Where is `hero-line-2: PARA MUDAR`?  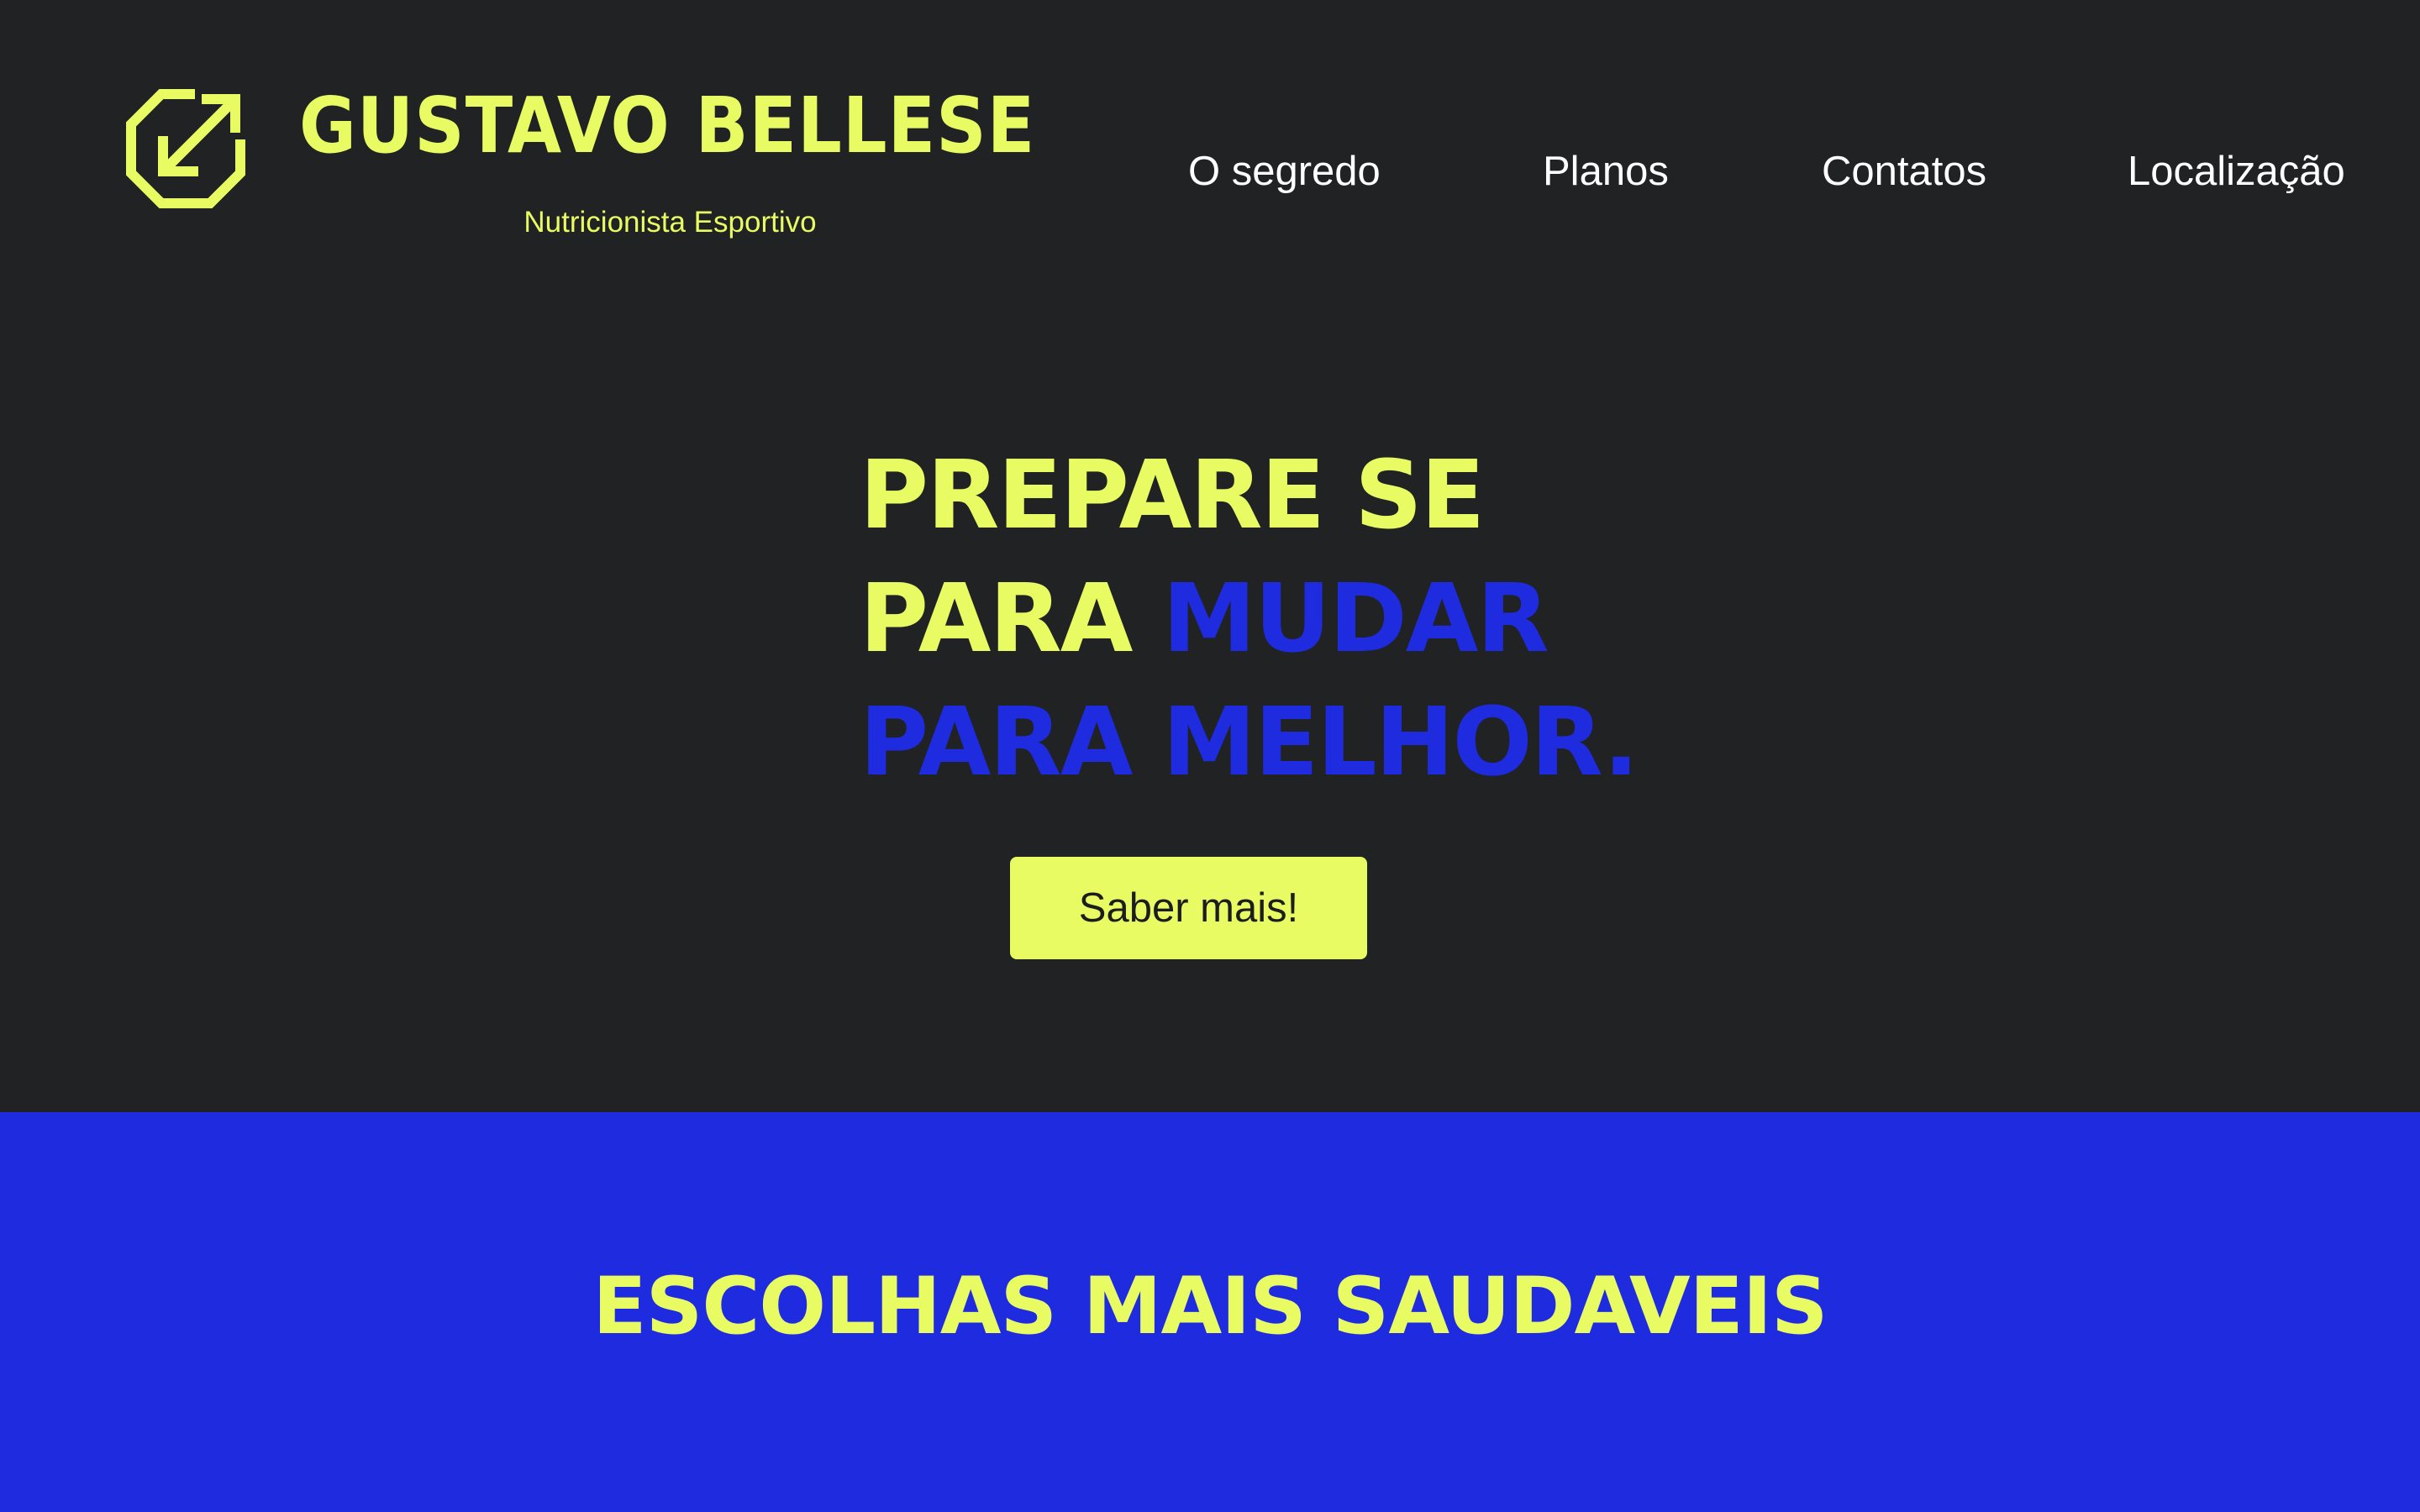 hero-line-2: PARA MUDAR is located at coordinates (1238, 619).